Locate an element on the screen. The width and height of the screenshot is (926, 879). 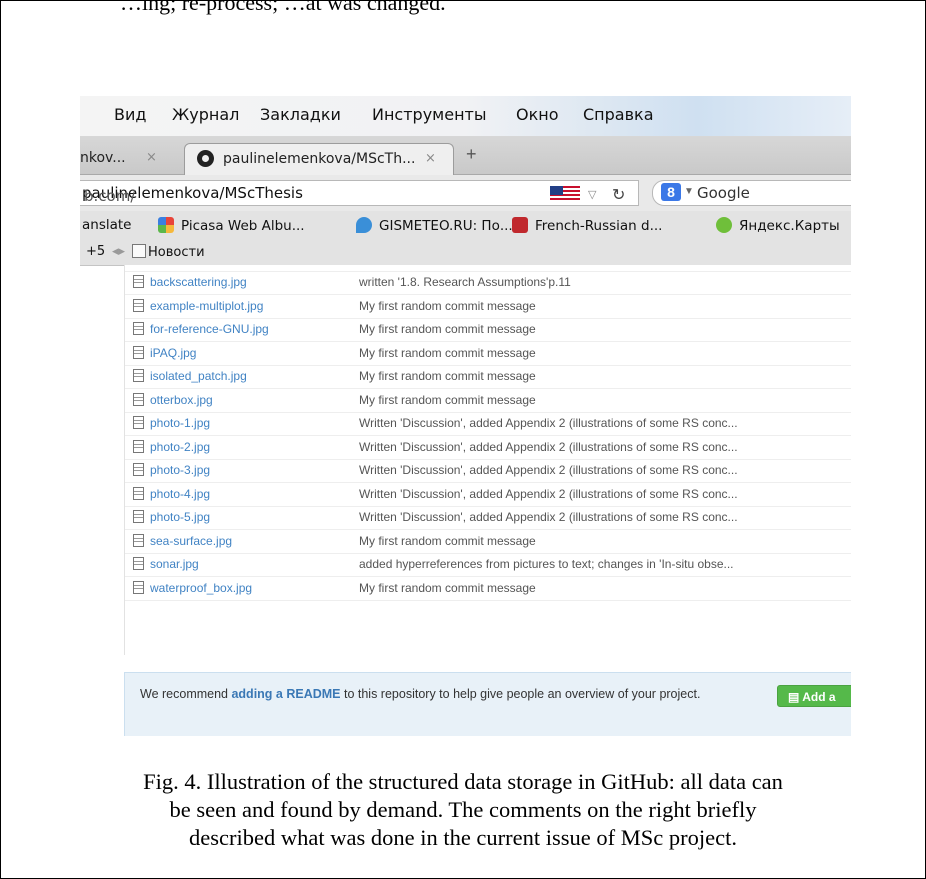
url-field: b.com/paulinelemenkova/MScThesis ▽ ↻ is located at coordinates (359, 193).